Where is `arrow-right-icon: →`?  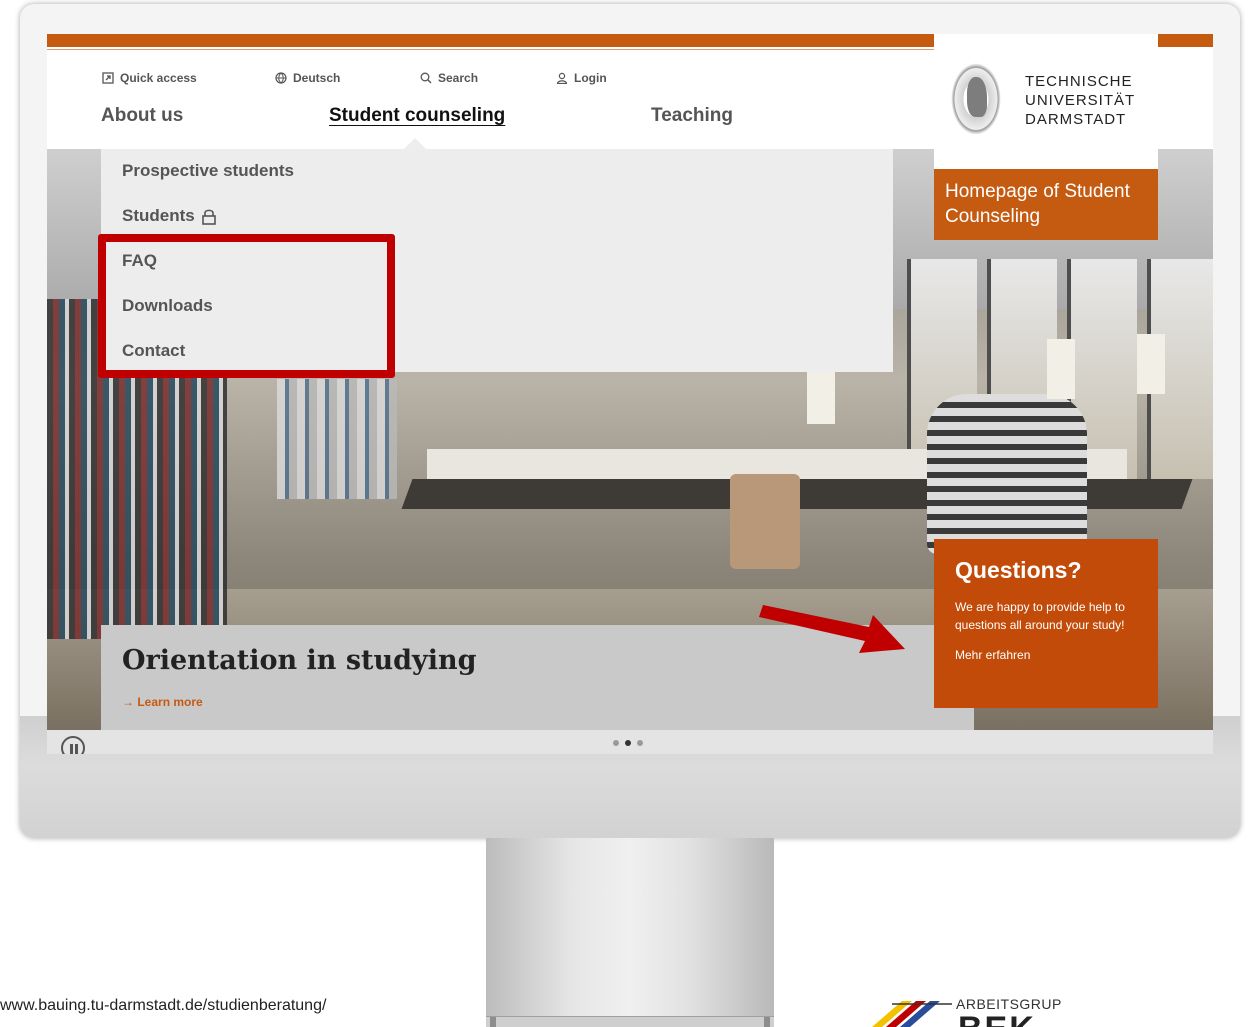 arrow-right-icon: → is located at coordinates (130, 702).